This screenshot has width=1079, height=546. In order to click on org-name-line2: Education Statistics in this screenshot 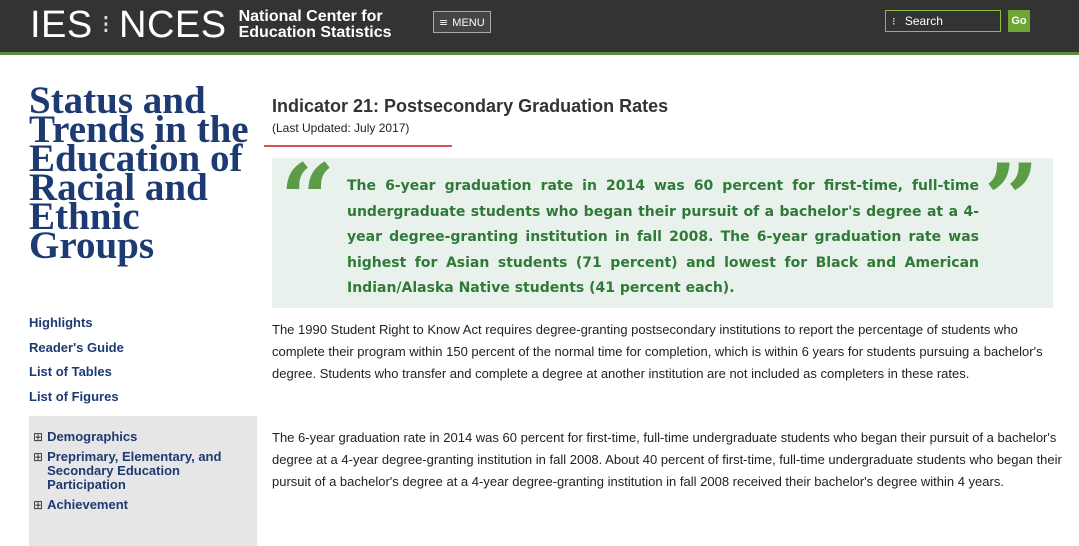, I will do `click(315, 32)`.